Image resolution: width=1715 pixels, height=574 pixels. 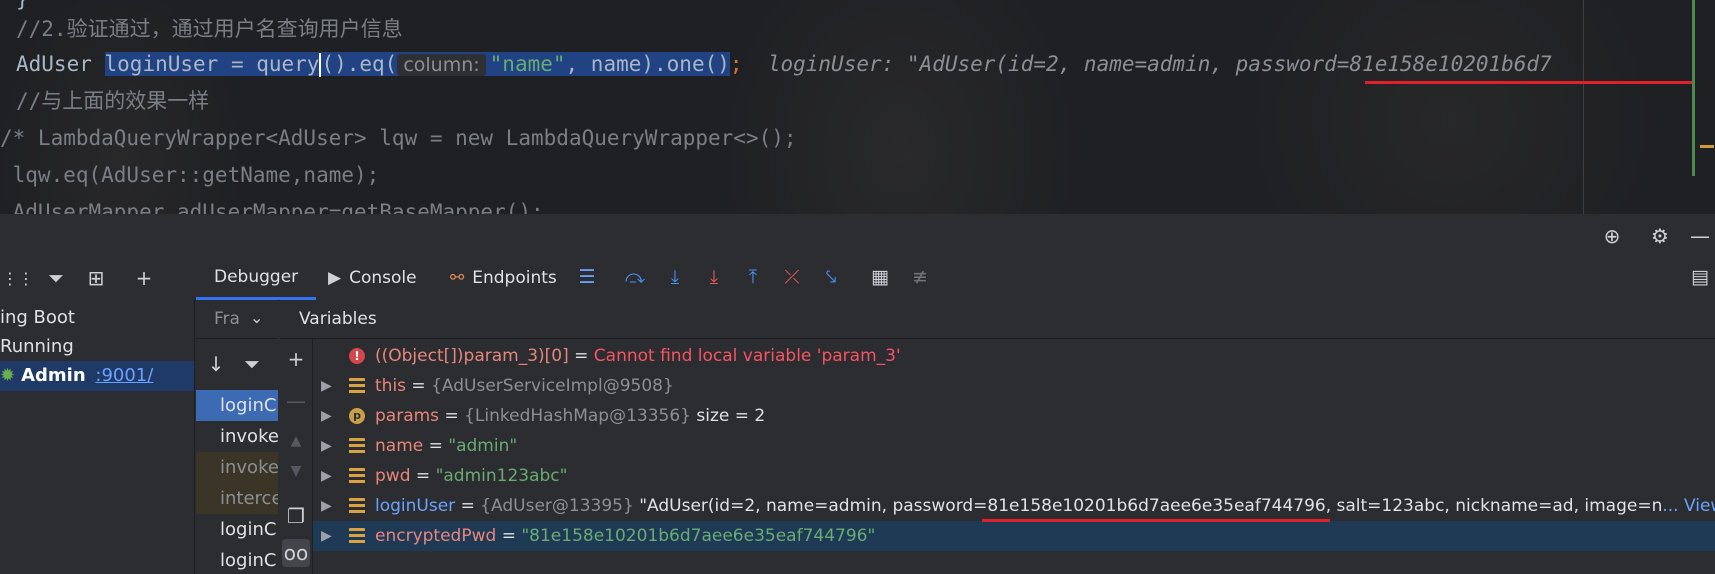 I want to click on frames-header: Fra ⌄, so click(x=237, y=319).